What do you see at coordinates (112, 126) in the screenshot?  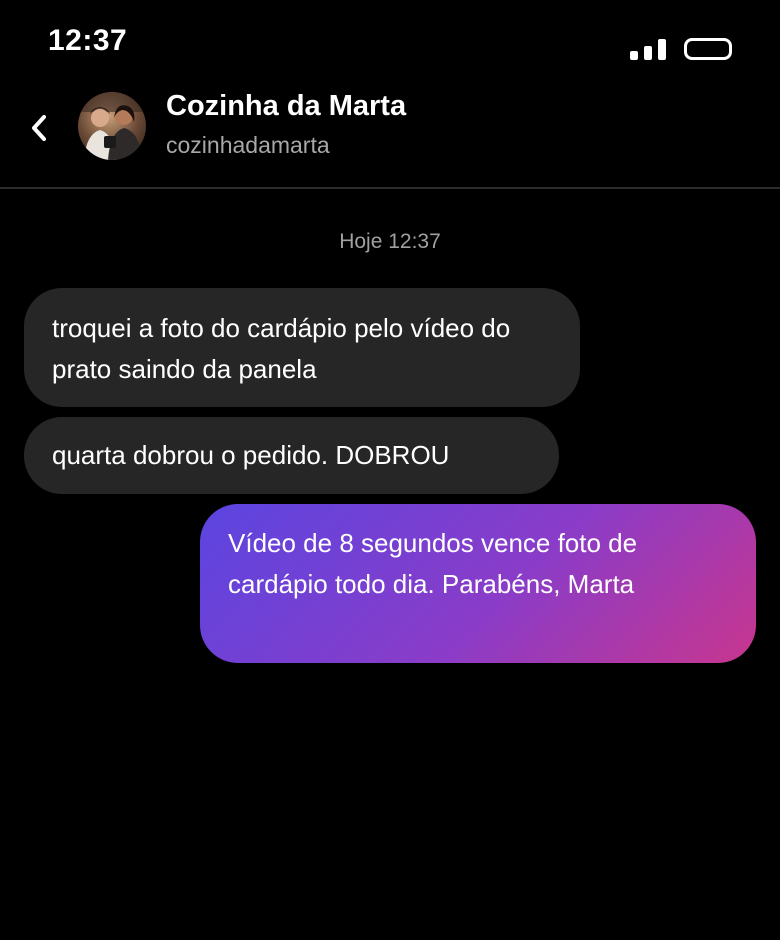 I see `avatar` at bounding box center [112, 126].